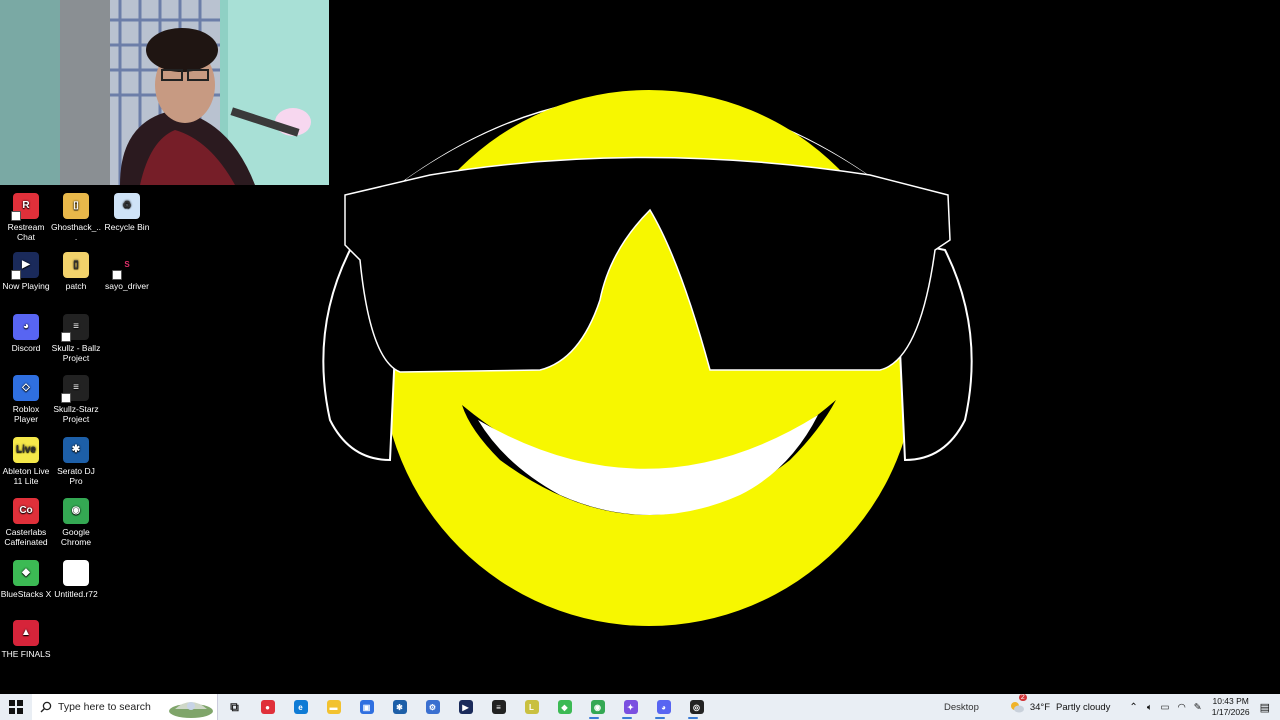  What do you see at coordinates (76, 450) in the screenshot?
I see `serato-icon: ✱` at bounding box center [76, 450].